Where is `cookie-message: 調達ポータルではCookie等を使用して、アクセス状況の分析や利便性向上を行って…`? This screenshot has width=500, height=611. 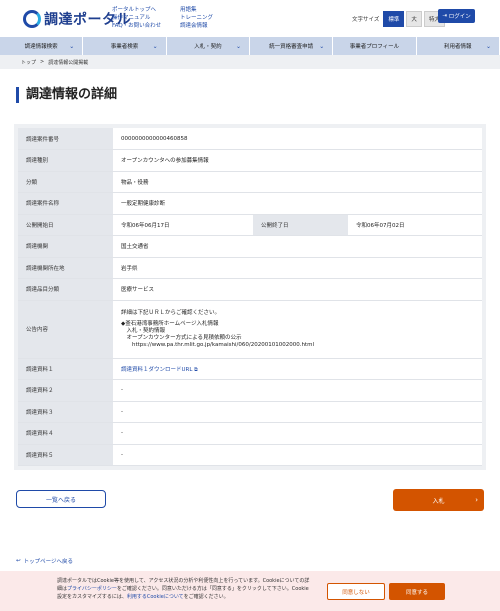 cookie-message: 調達ポータルではCookie等を使用して、アクセス状況の分析や利便性向上を行って… is located at coordinates (184, 589).